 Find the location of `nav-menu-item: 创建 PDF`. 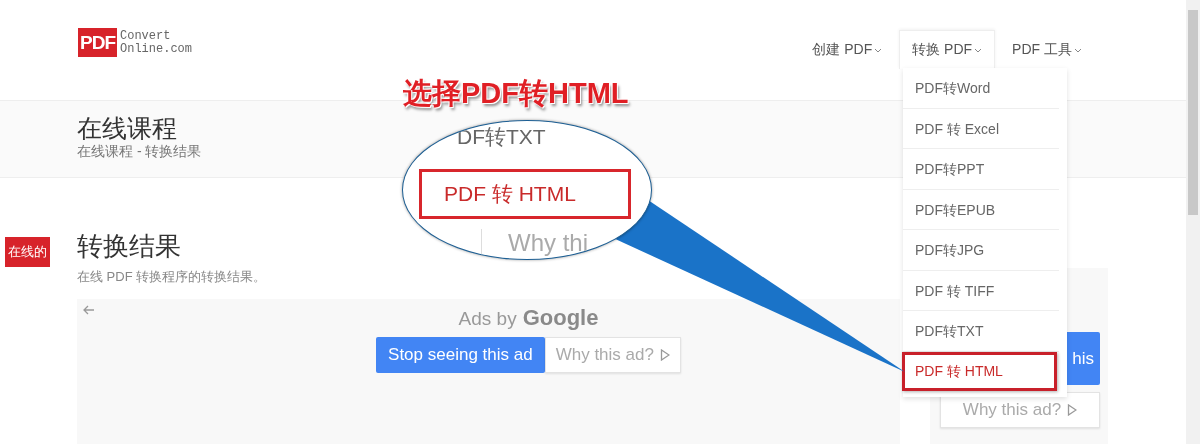

nav-menu-item: 创建 PDF is located at coordinates (847, 49).